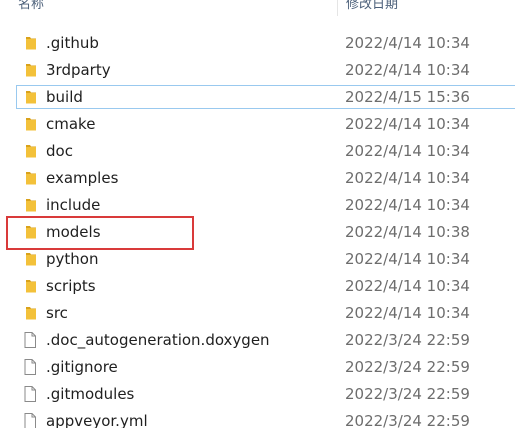  I want to click on file-name: 3rdparty, so click(78, 70).